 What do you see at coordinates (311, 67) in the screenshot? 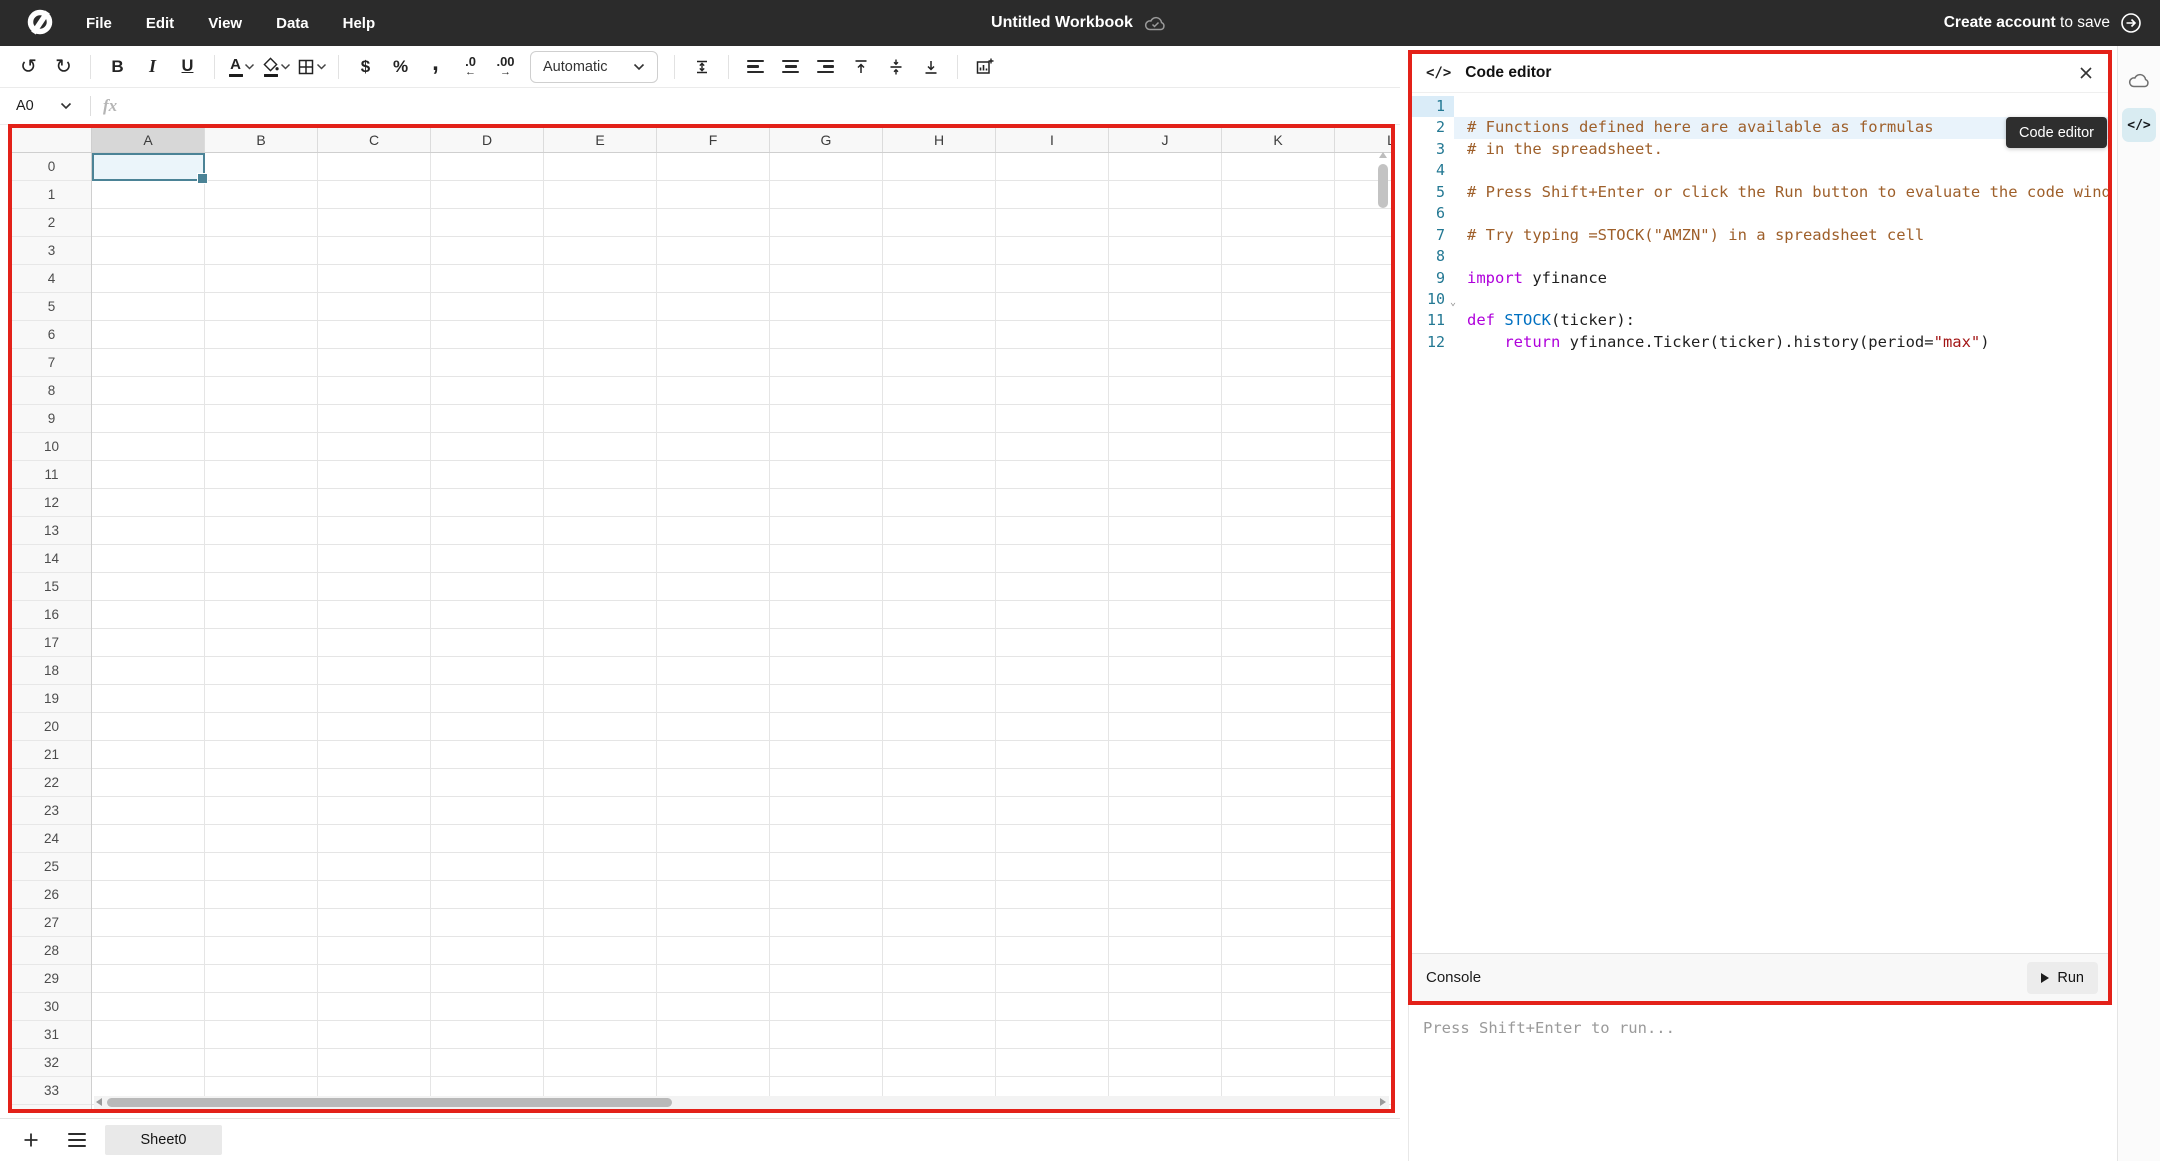
I see `borders-button` at bounding box center [311, 67].